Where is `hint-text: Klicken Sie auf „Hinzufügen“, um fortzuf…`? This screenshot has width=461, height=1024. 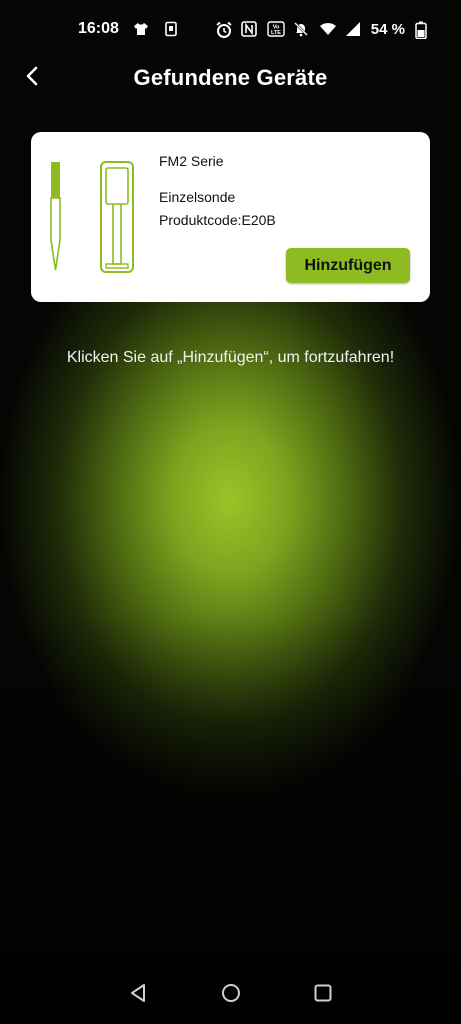
hint-text: Klicken Sie auf „Hinzufügen“, um fortzuf… is located at coordinates (230, 357).